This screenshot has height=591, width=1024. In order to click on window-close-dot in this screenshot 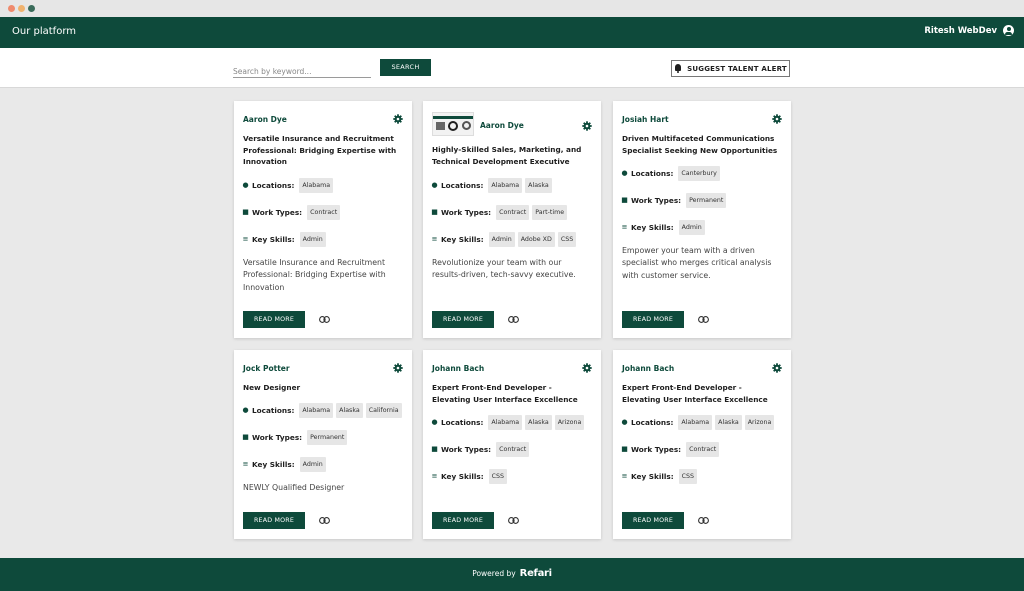, I will do `click(11, 8)`.